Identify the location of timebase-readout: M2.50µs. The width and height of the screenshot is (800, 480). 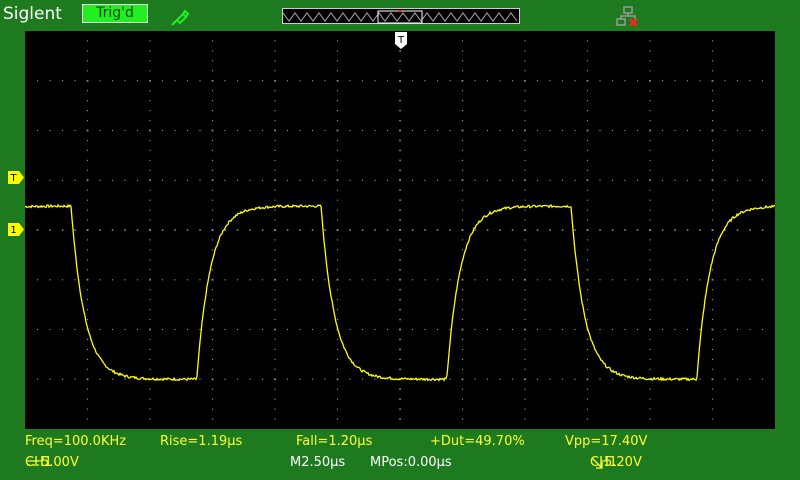
(317, 462).